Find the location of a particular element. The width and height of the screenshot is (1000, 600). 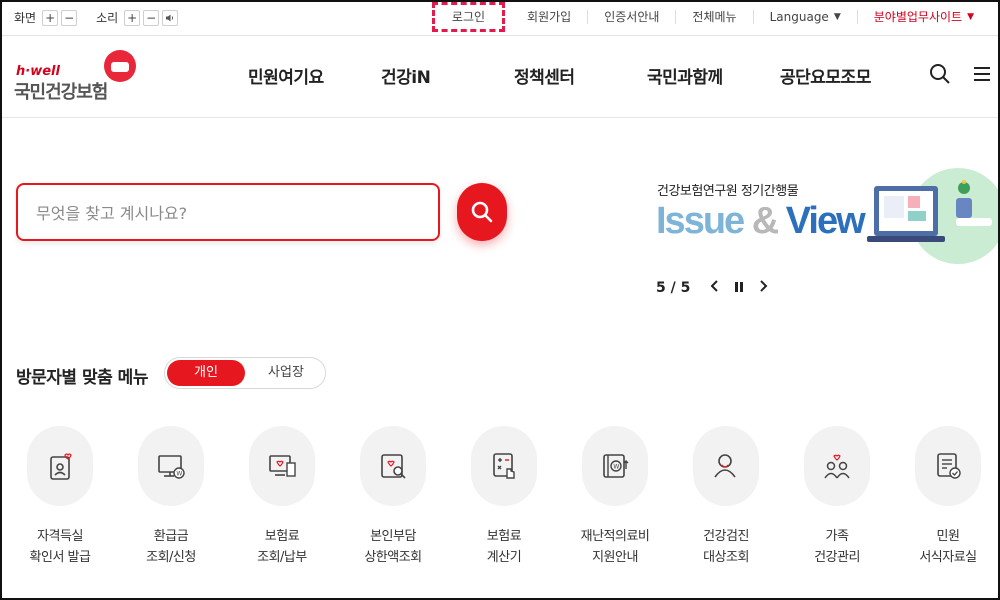

certificate-guide-link: 인증서안내 is located at coordinates (631, 17).